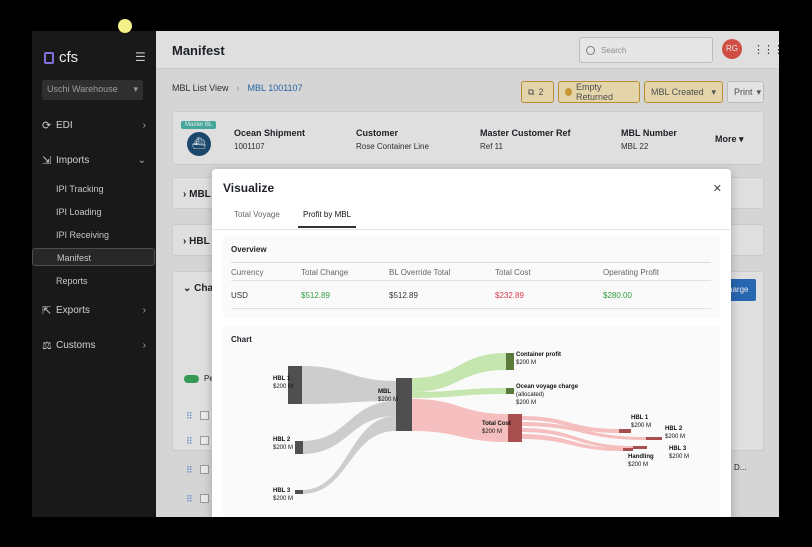 The image size is (812, 547). I want to click on table-cell-operating-profit: $280.00, so click(617, 295).